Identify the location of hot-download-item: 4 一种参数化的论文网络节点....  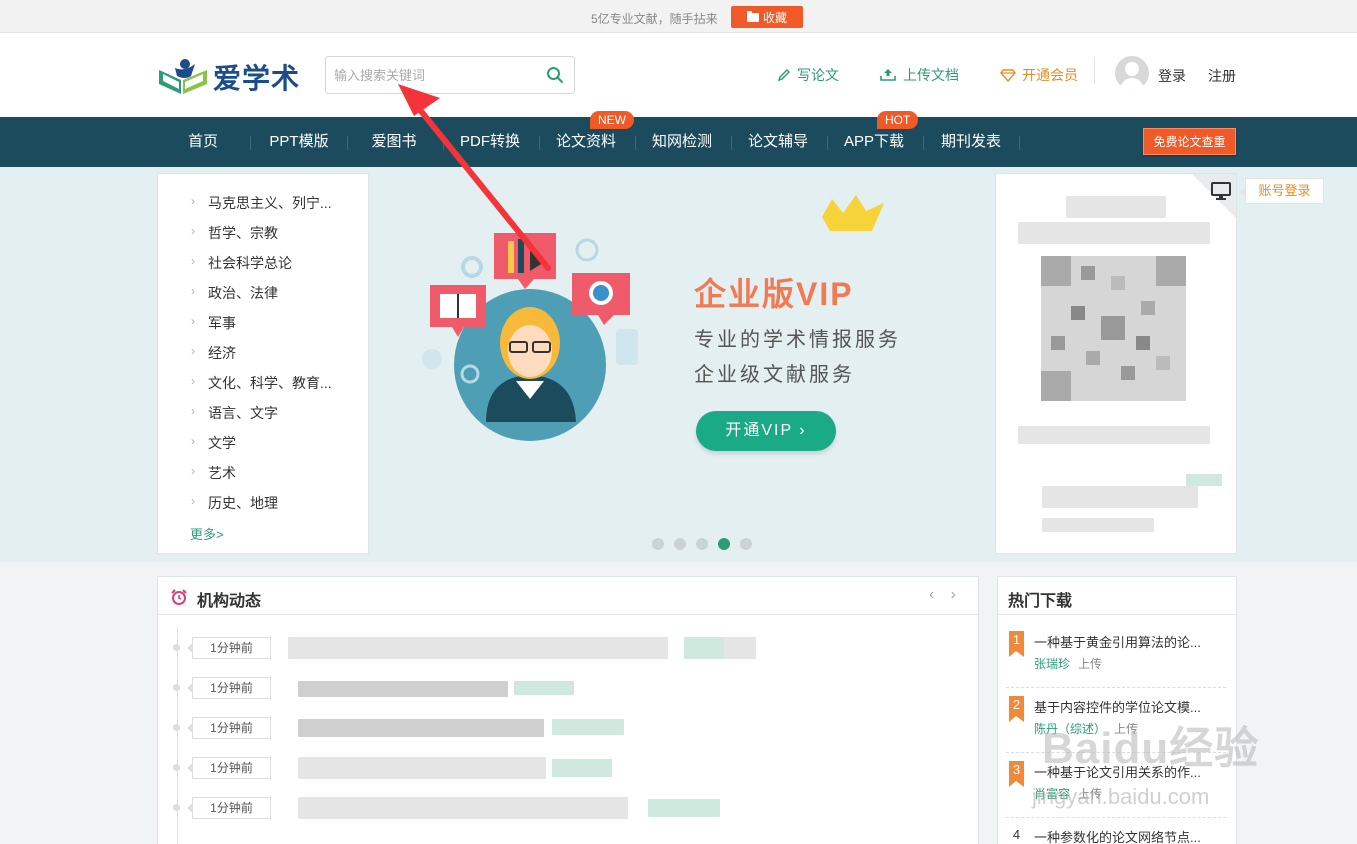
(1116, 831).